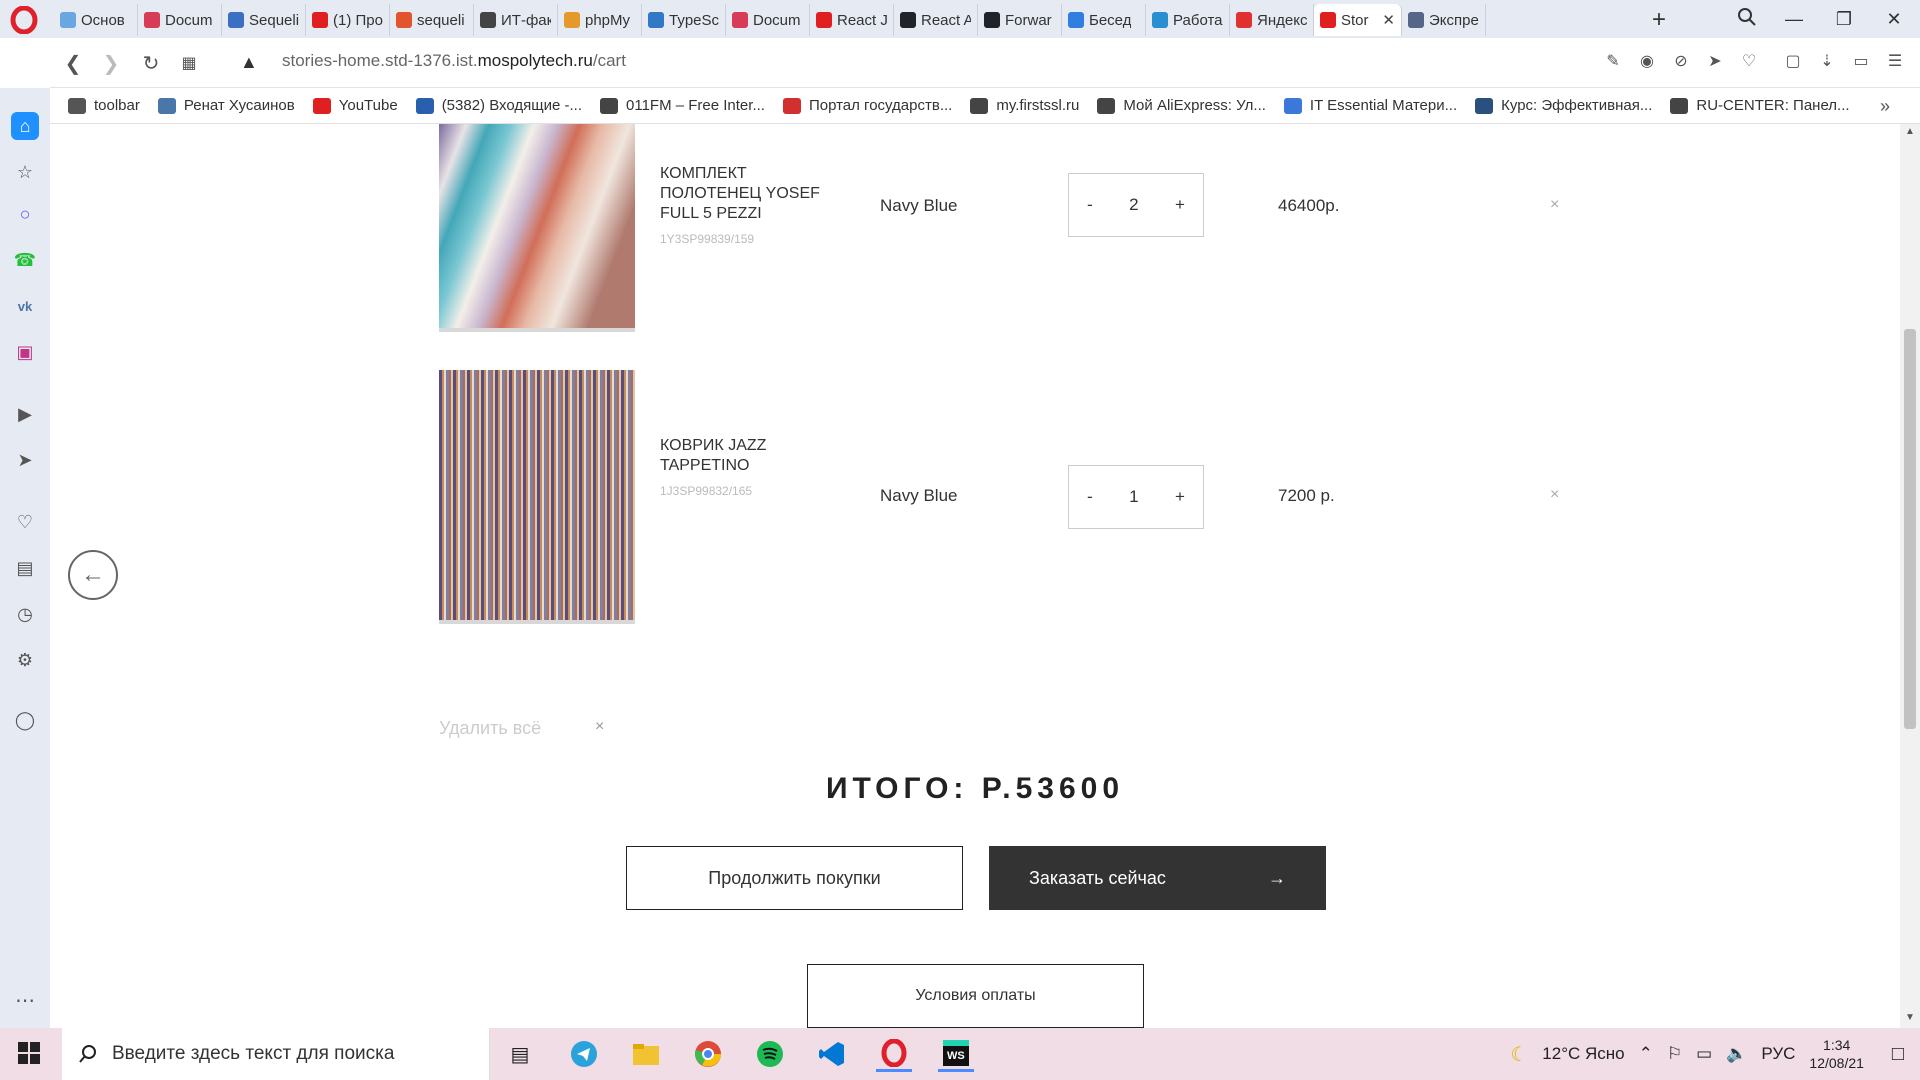  Describe the element at coordinates (1704, 1054) in the screenshot. I see `battery-tray-icon: ▭` at that location.